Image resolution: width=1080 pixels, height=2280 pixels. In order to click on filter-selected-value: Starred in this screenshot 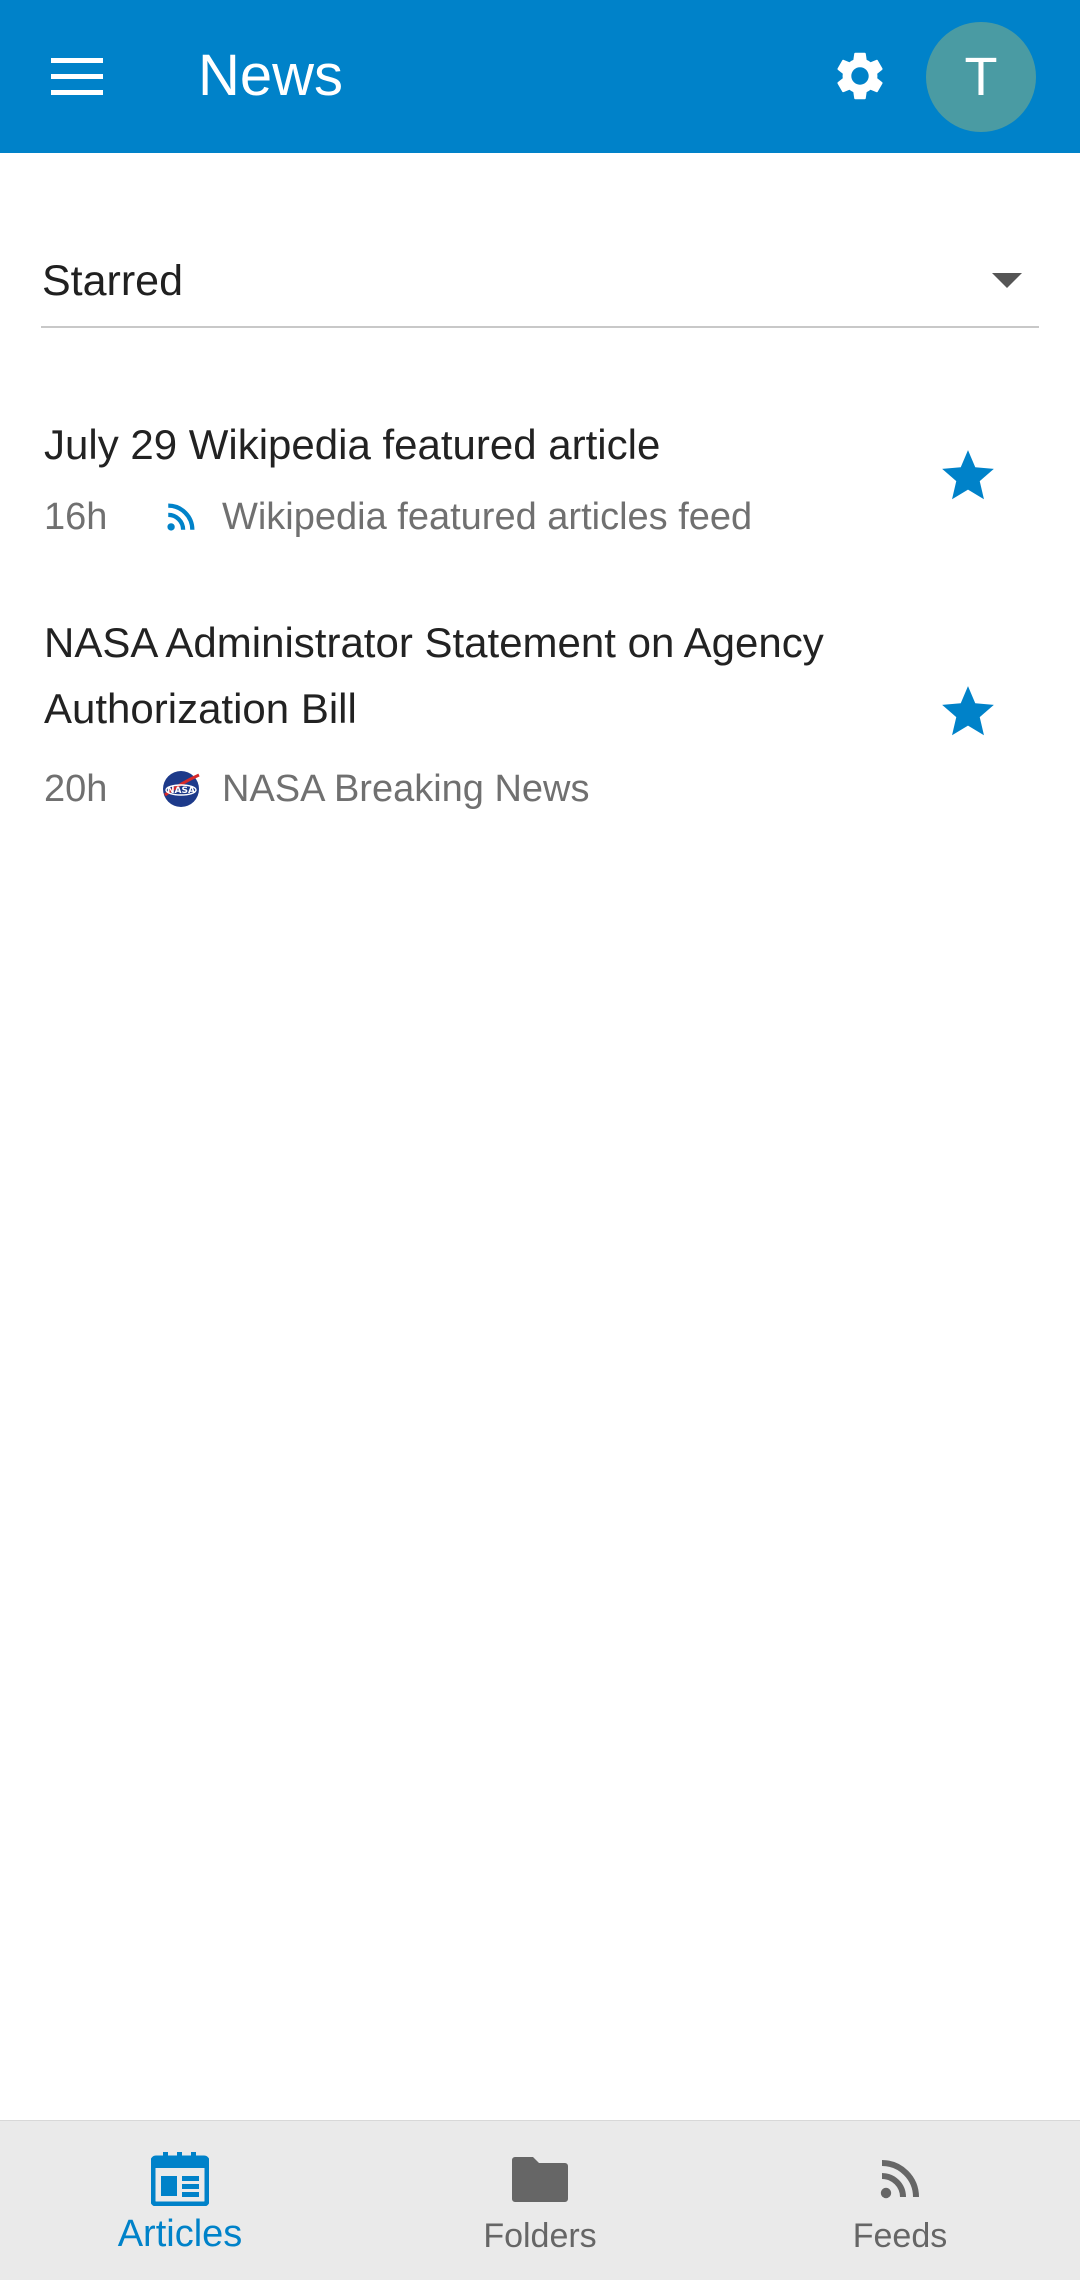, I will do `click(113, 281)`.